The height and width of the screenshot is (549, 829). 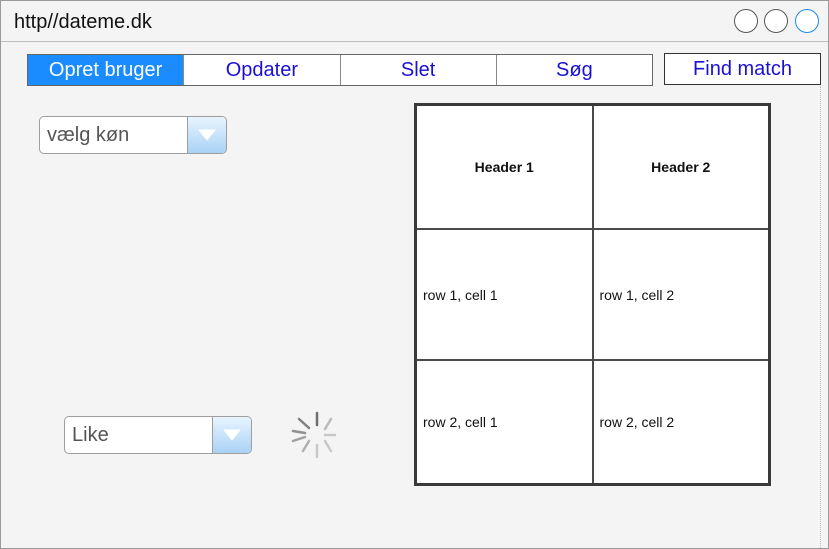 What do you see at coordinates (106, 70) in the screenshot?
I see `tab-opret-bruger: Opret bruger` at bounding box center [106, 70].